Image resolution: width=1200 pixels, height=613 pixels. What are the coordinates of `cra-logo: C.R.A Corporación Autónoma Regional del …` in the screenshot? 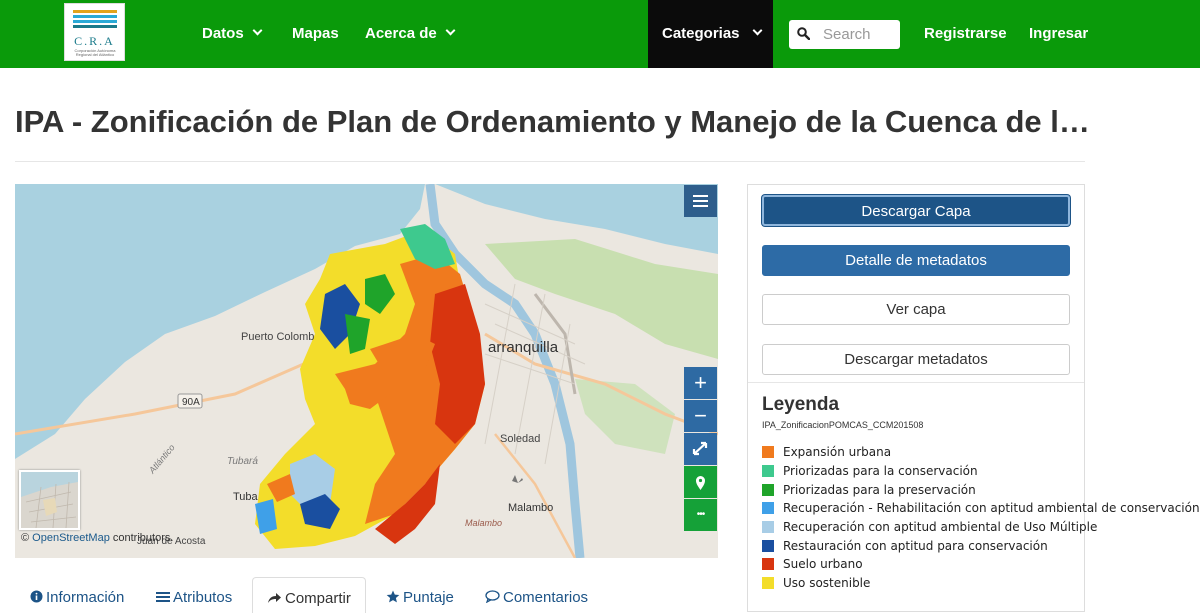 It's located at (94, 32).